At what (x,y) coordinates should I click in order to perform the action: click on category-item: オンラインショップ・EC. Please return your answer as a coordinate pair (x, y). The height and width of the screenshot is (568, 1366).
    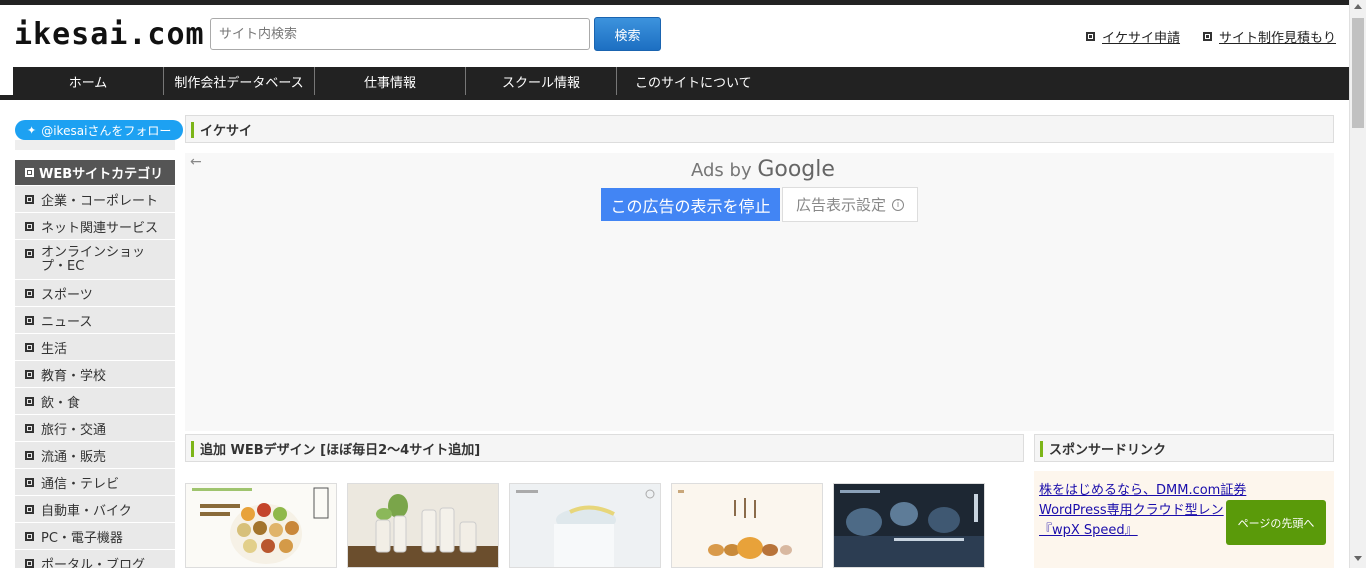
    Looking at the image, I should click on (95, 259).